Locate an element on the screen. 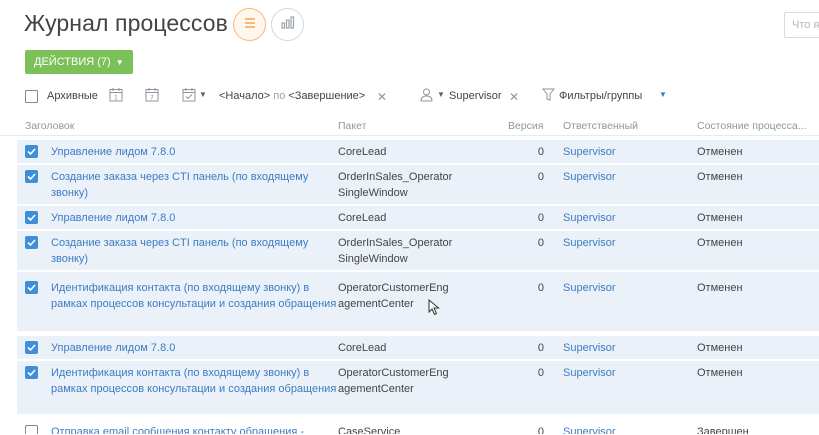  svg-text: 1 is located at coordinates (116, 98).